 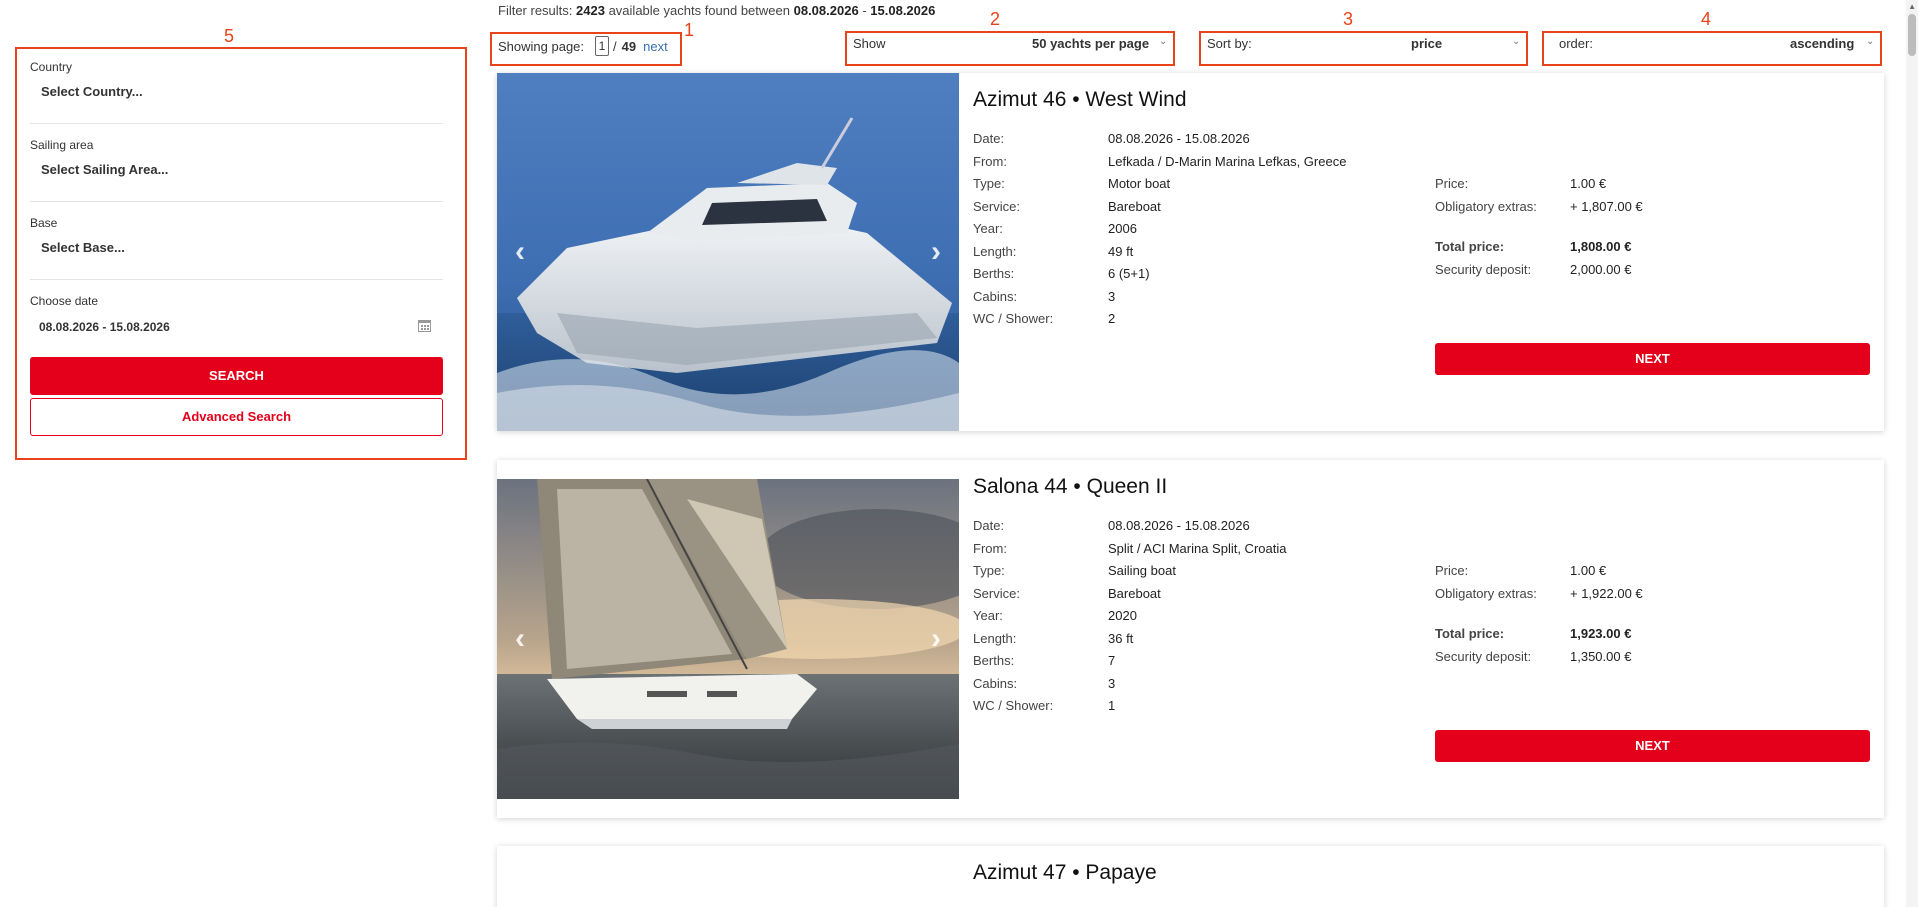 I want to click on yacht-title: Azimut 46 • West Wind, so click(x=1080, y=100).